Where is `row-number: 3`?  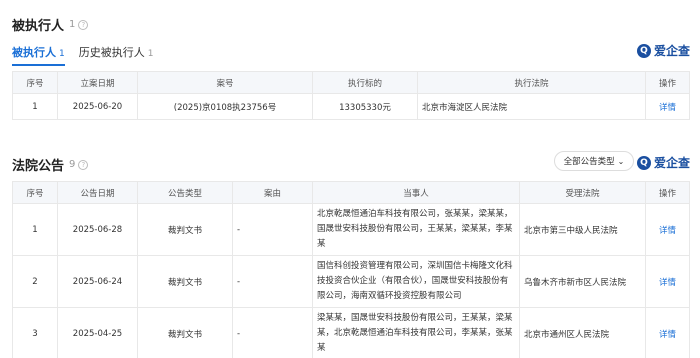 row-number: 3 is located at coordinates (35, 332).